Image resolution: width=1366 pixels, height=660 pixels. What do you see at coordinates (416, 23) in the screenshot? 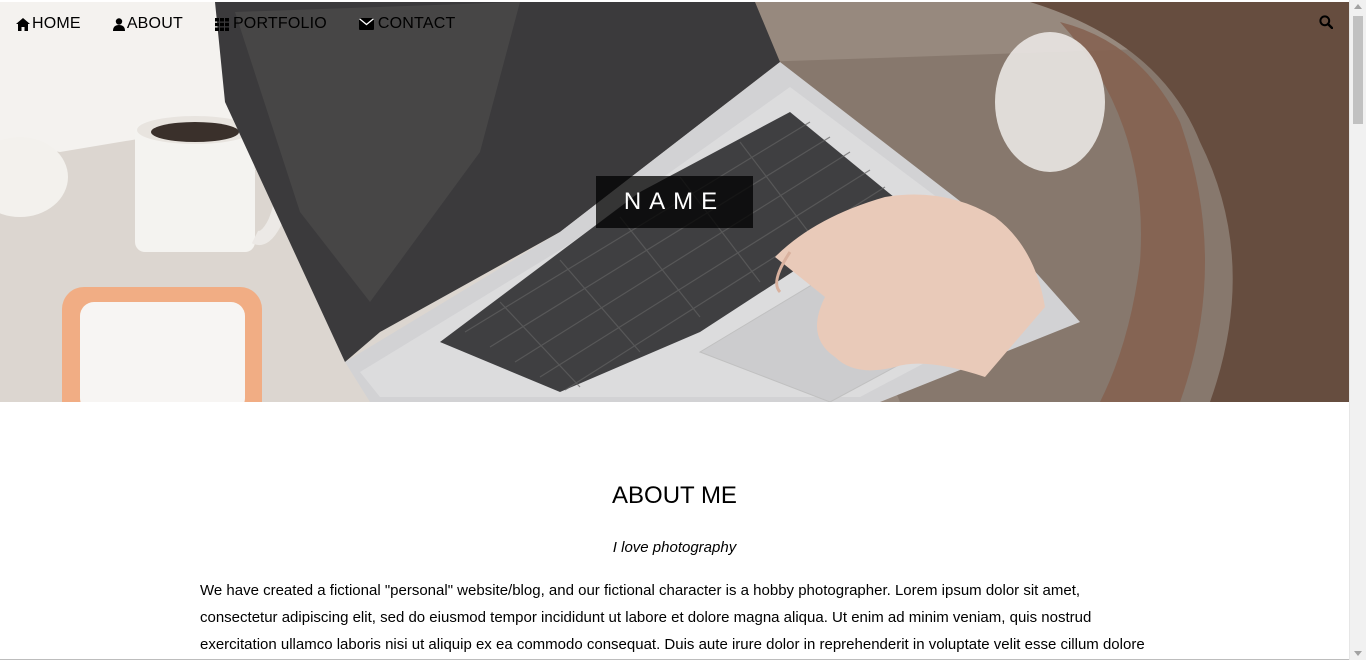
I see `nav-contact-label: CONTACT` at bounding box center [416, 23].